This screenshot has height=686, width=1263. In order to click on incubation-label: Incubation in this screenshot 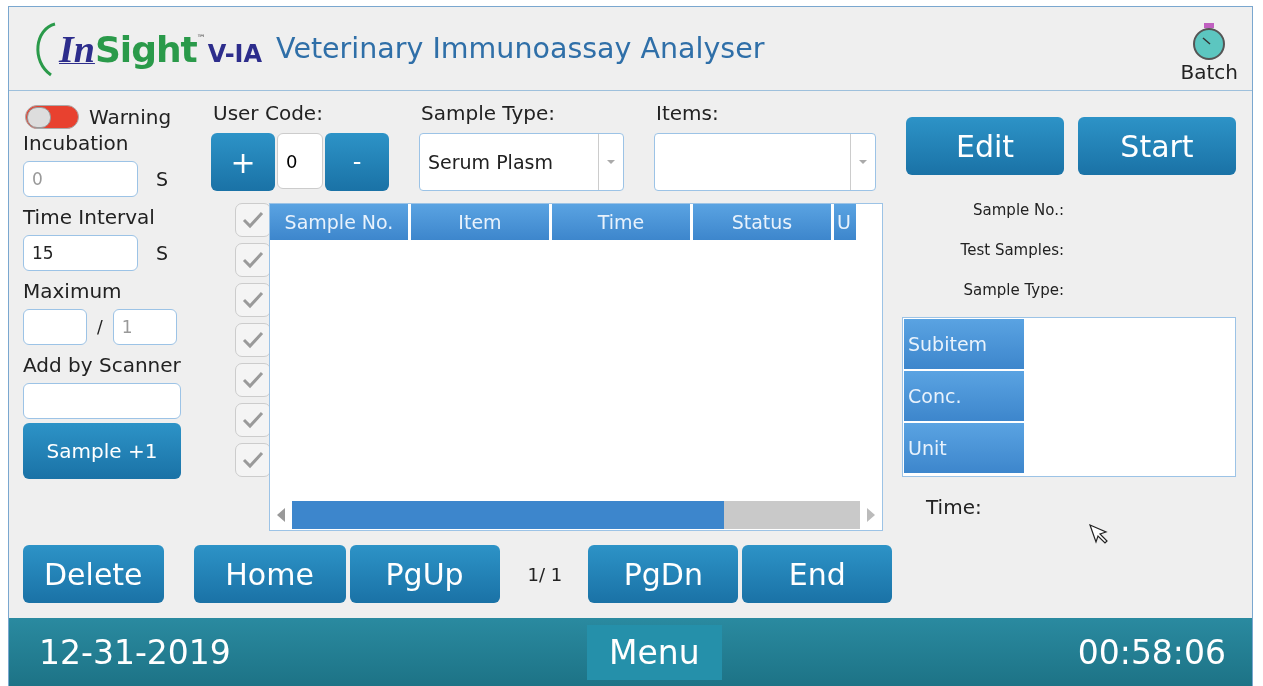, I will do `click(76, 143)`.